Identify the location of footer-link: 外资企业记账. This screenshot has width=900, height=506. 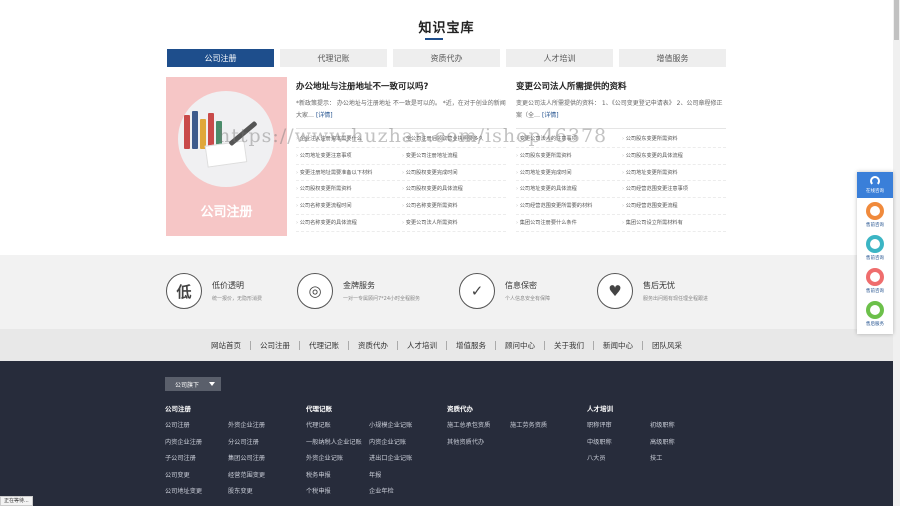
(337, 462).